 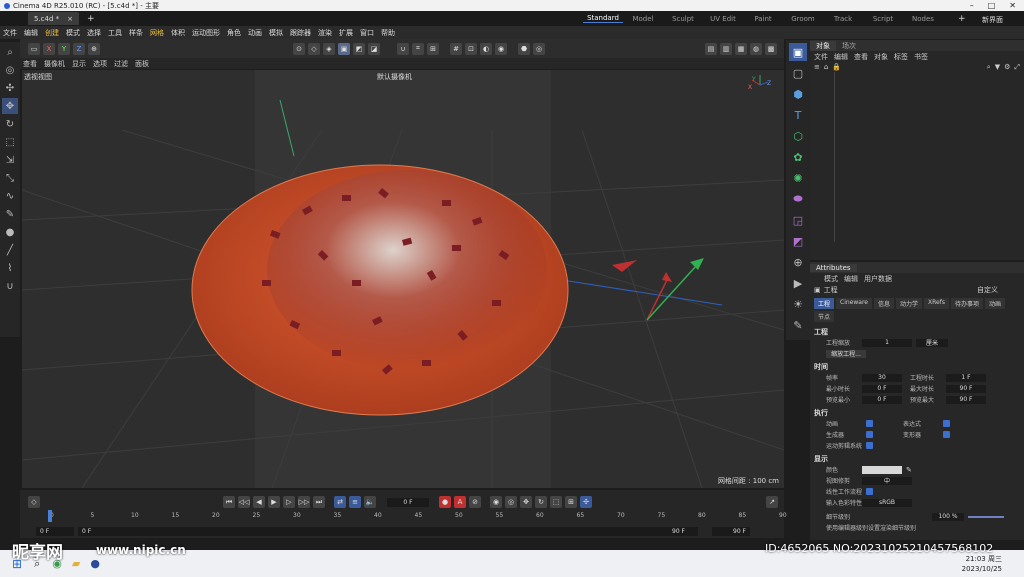 I want to click on magnet-snap-icon: ∪, so click(x=403, y=48).